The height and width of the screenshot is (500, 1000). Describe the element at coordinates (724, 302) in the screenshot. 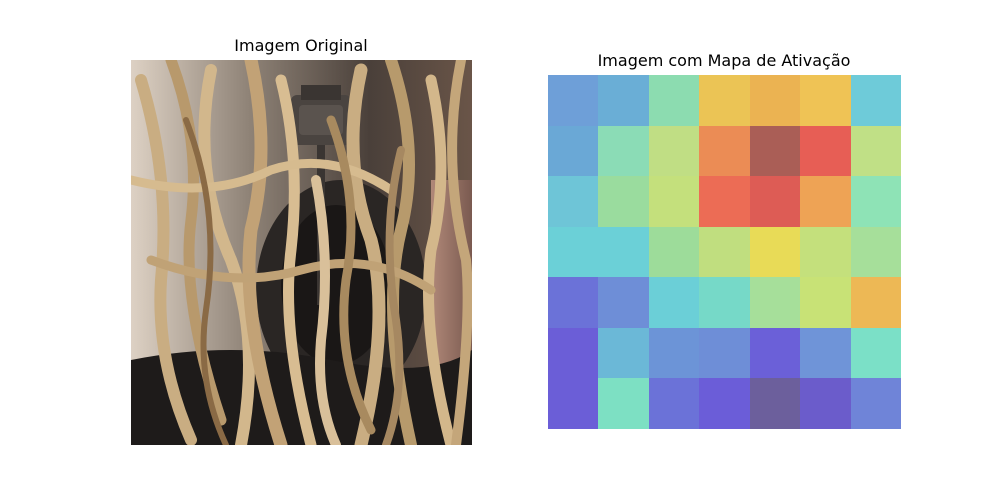

I see `heatmap-cell-r4-c3` at that location.